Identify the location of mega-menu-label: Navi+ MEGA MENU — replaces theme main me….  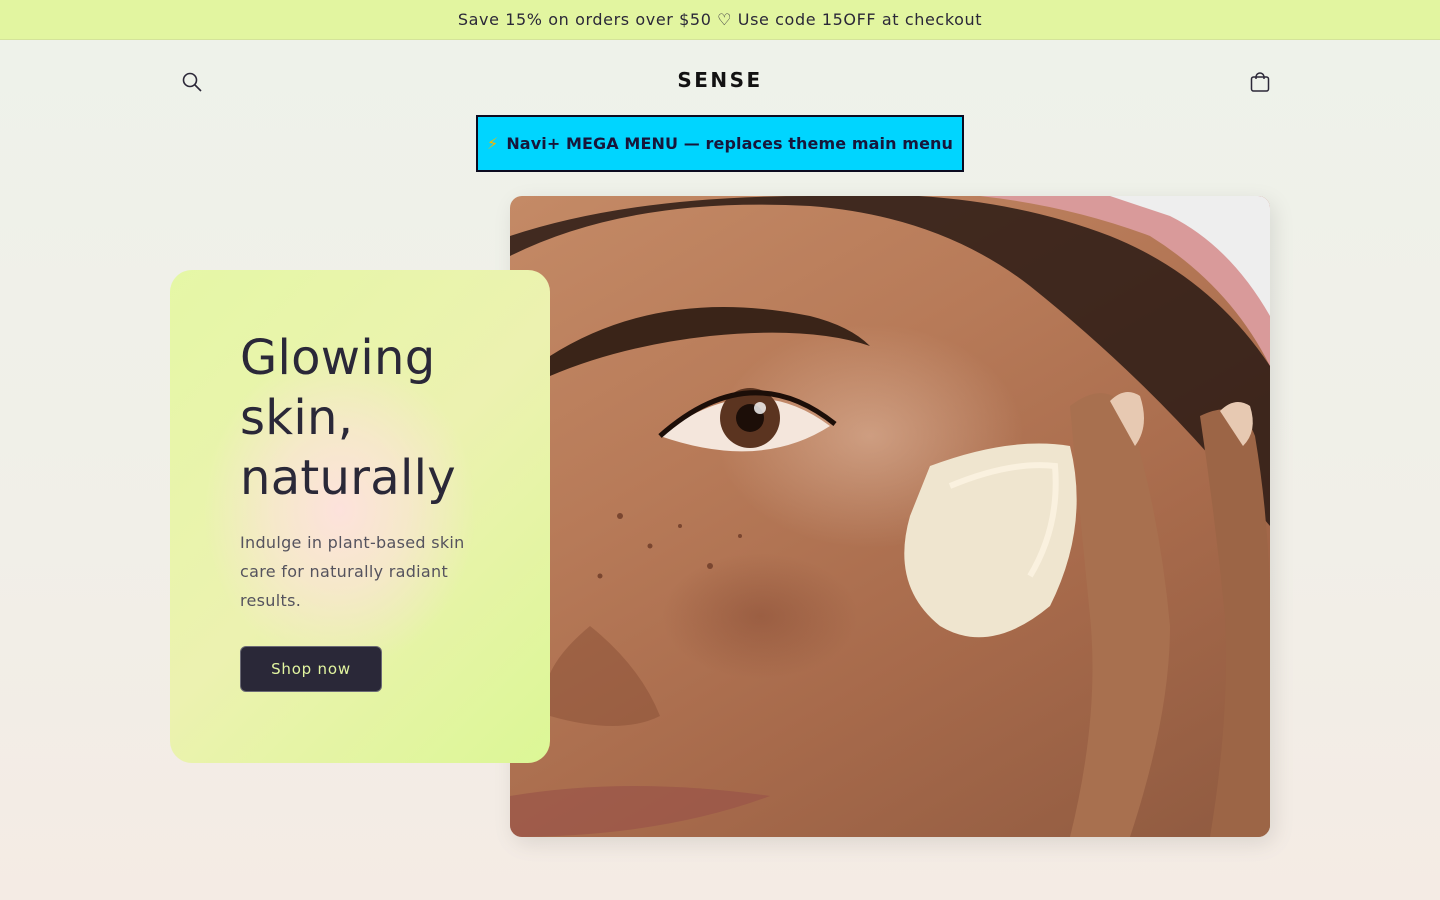
(730, 143).